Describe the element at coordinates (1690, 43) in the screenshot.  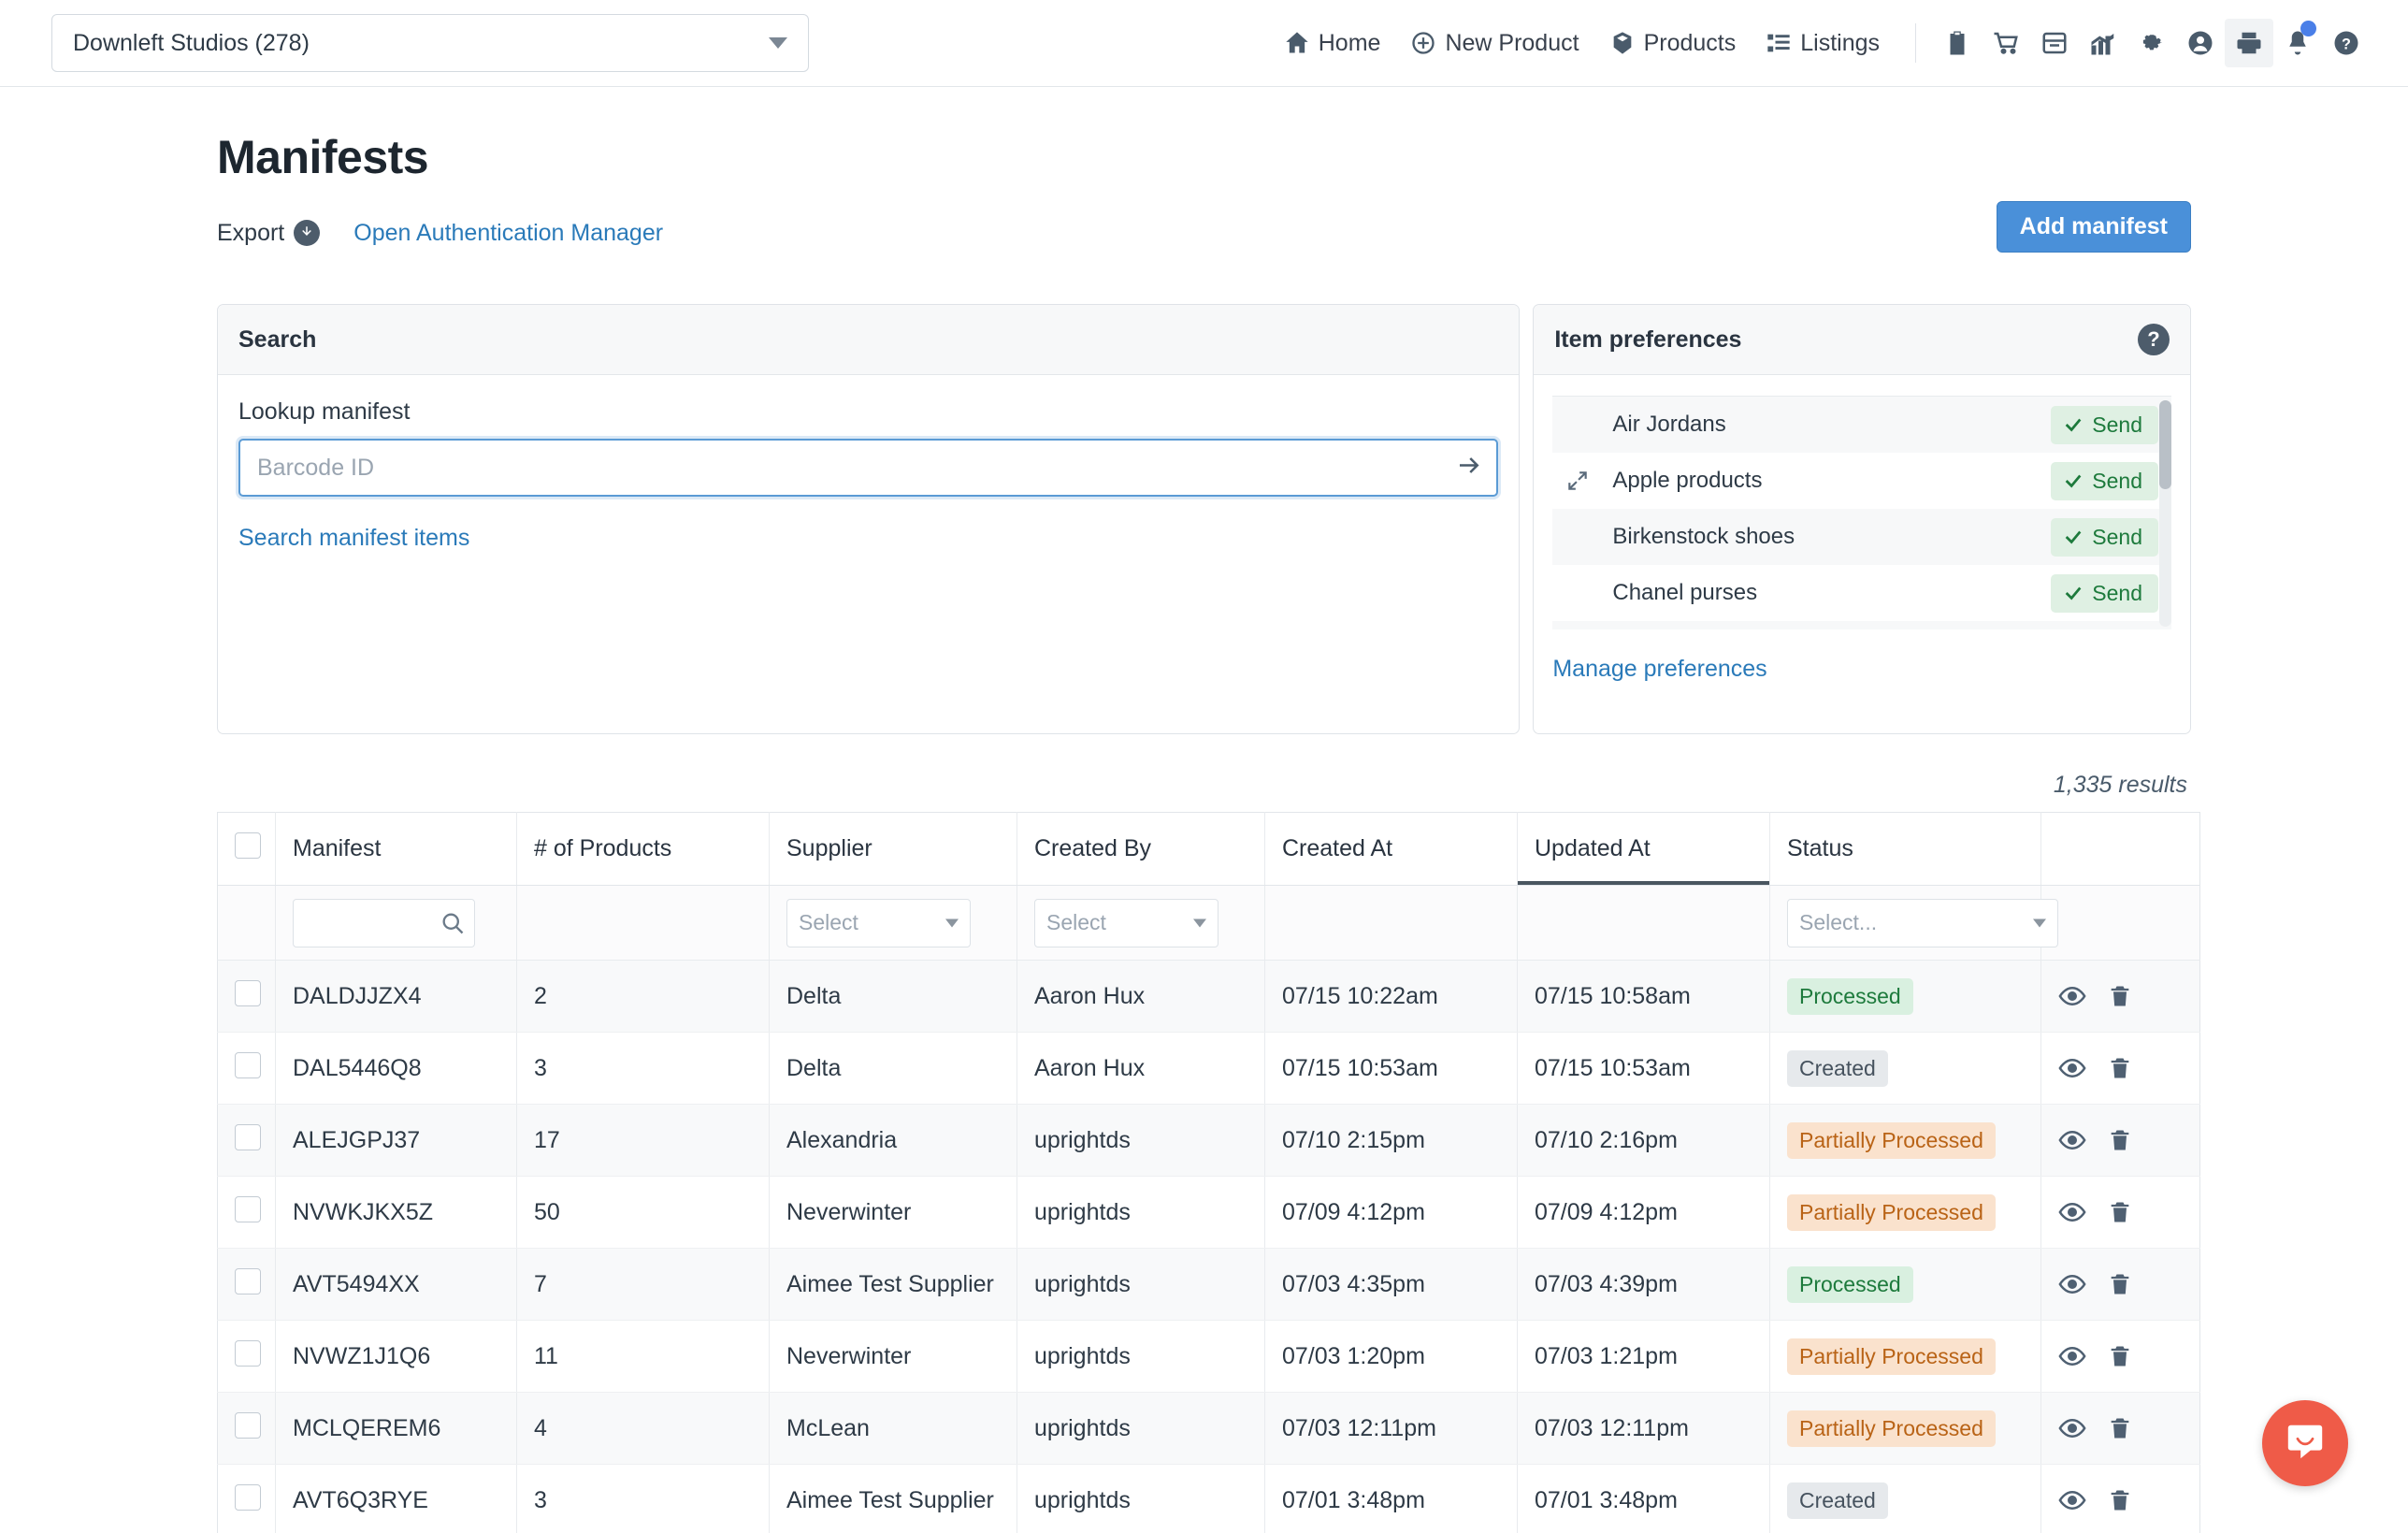
I see `nav-item-products-label: Products` at that location.